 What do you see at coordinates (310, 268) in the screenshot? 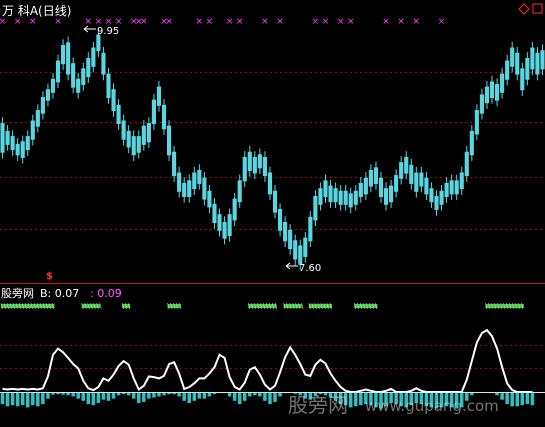
I see `low-label: 7.60` at bounding box center [310, 268].